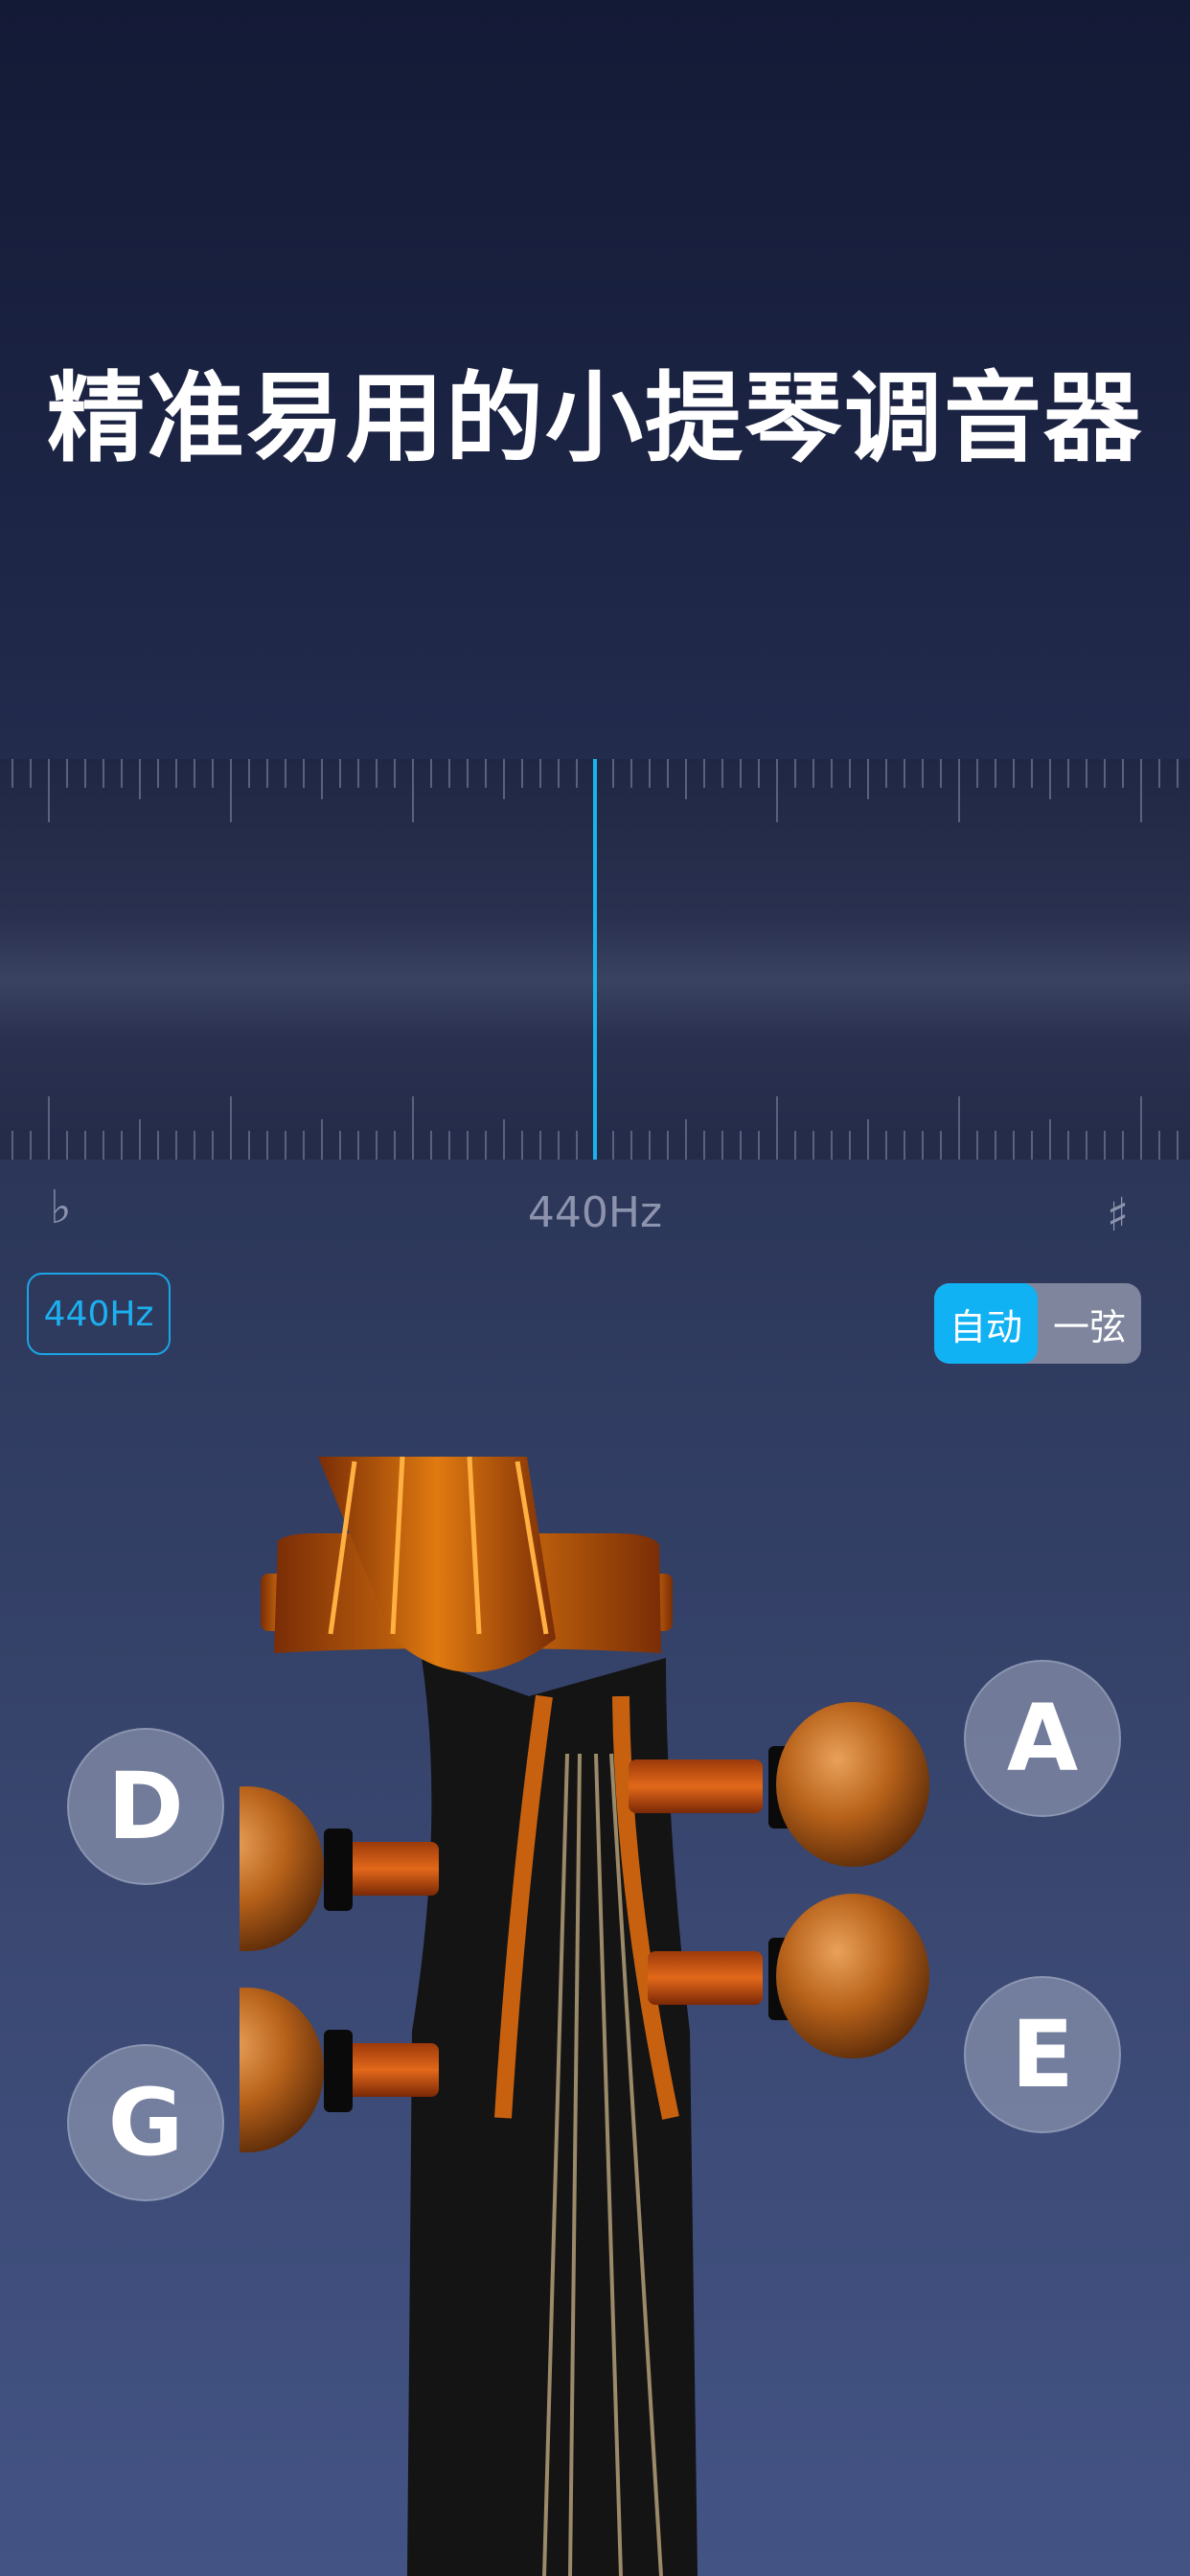 Image resolution: width=1190 pixels, height=2576 pixels. What do you see at coordinates (1090, 1323) in the screenshot?
I see `mode-single-string-option: 一弦` at bounding box center [1090, 1323].